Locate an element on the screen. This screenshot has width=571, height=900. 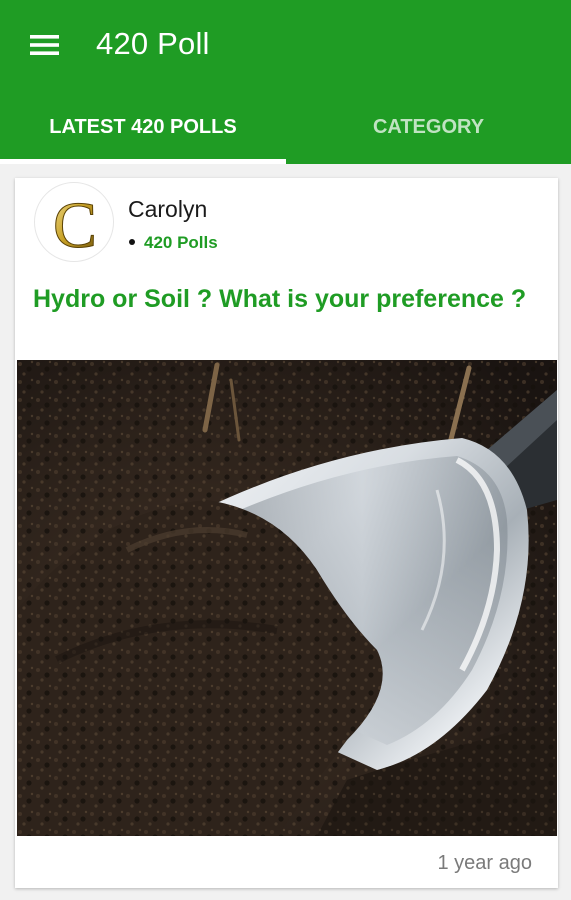
tab-latest-polls: LATEST 420 POLLS is located at coordinates (143, 127).